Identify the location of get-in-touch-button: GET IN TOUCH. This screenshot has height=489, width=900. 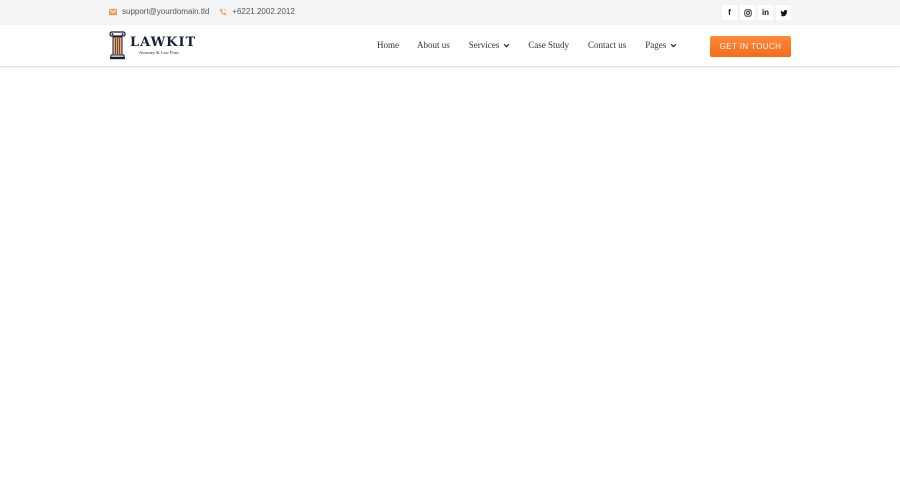
(750, 46).